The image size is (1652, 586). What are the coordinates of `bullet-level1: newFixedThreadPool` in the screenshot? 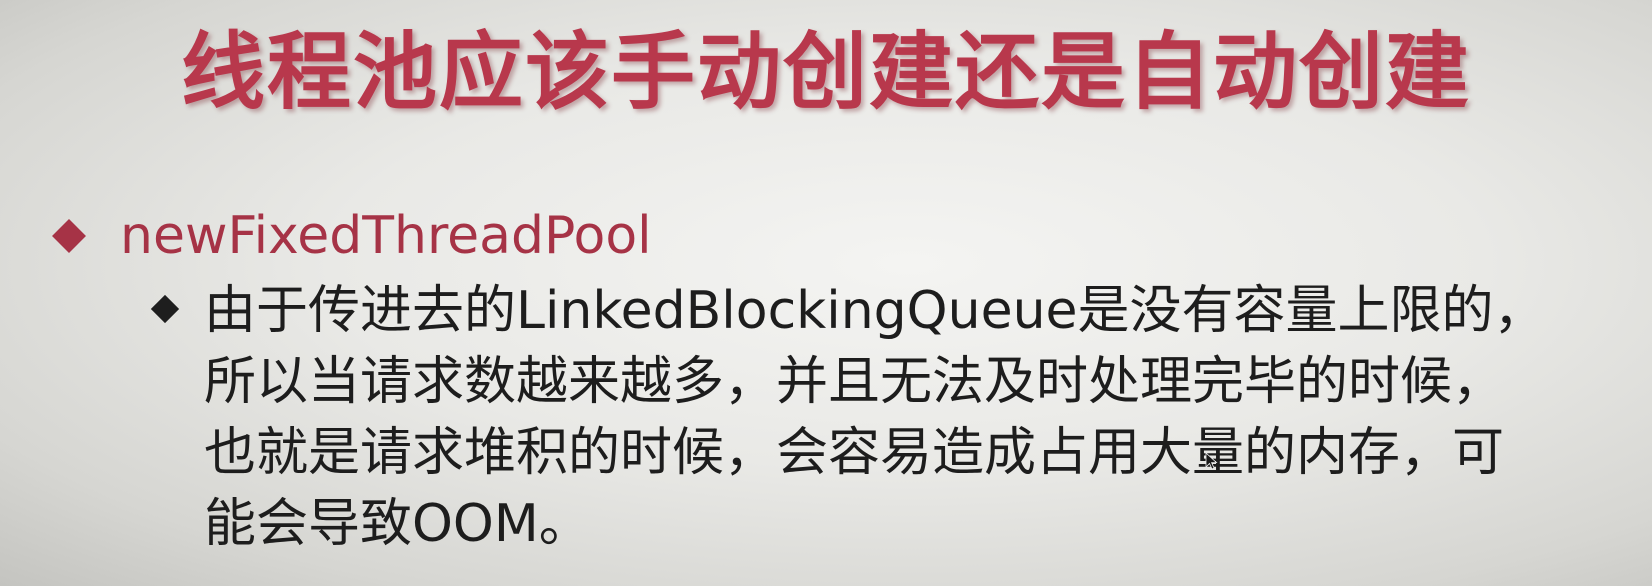 It's located at (352, 236).